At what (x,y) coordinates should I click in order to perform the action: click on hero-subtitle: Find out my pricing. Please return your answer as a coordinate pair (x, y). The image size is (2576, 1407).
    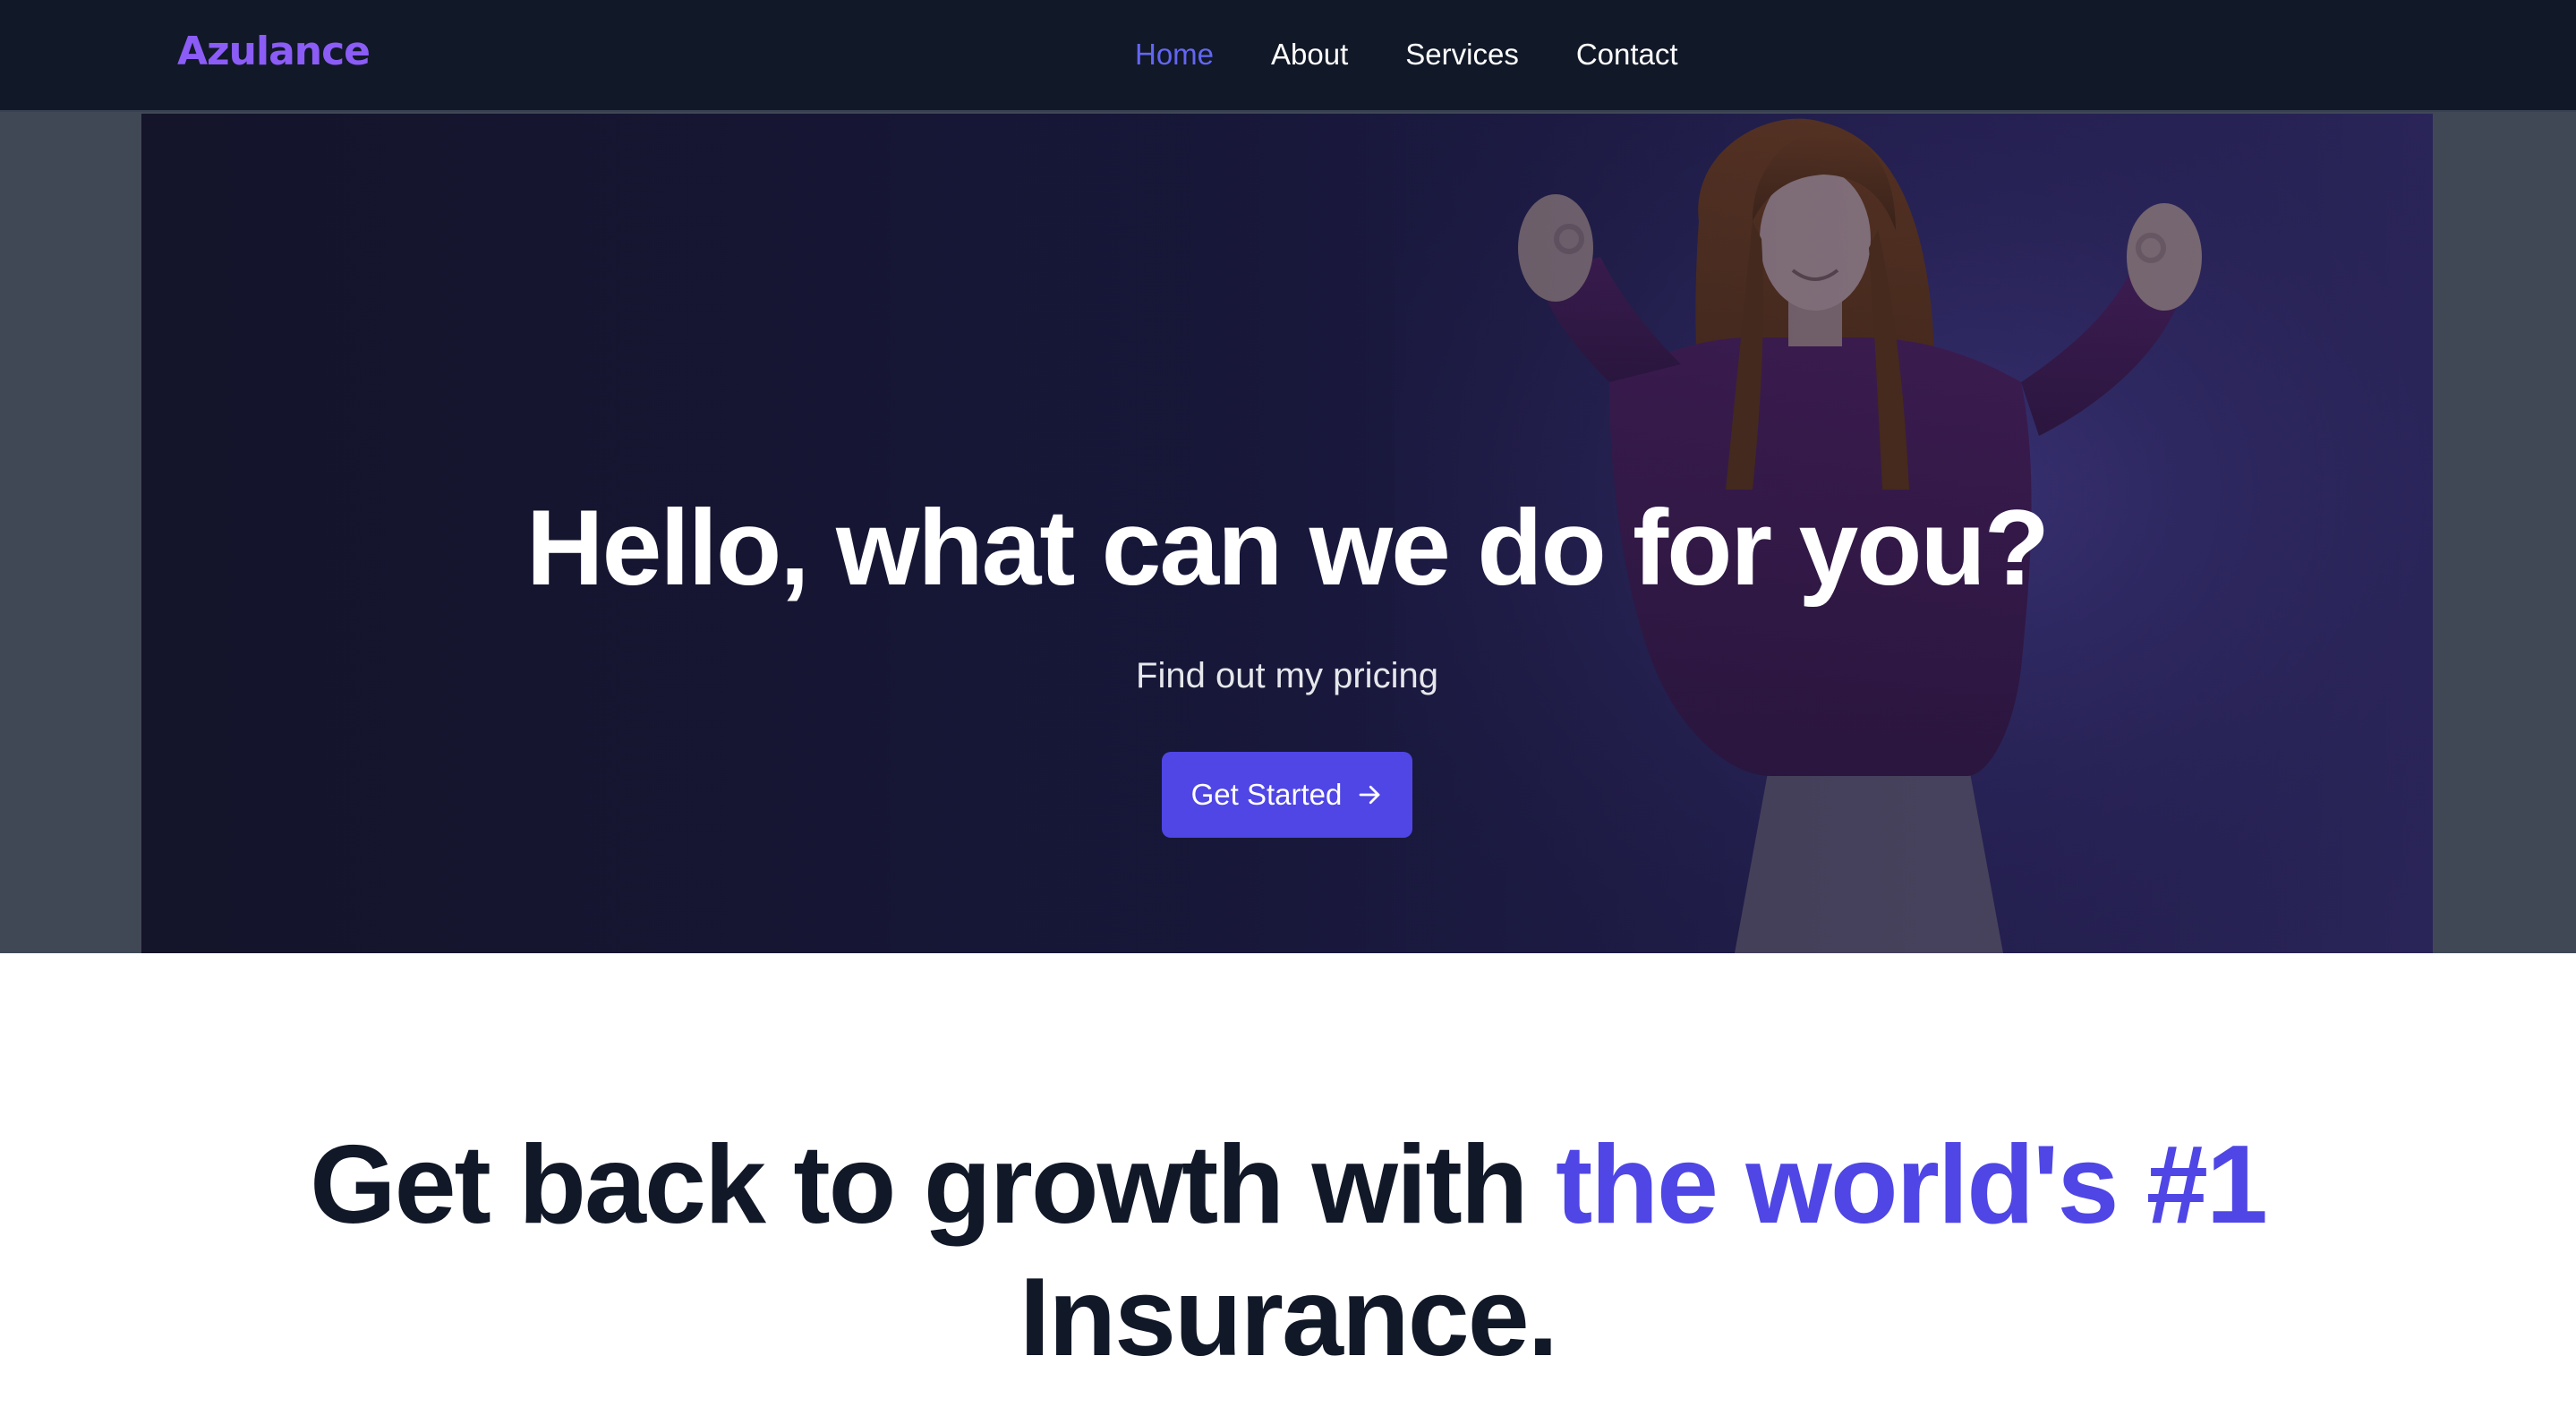
    Looking at the image, I should click on (1287, 675).